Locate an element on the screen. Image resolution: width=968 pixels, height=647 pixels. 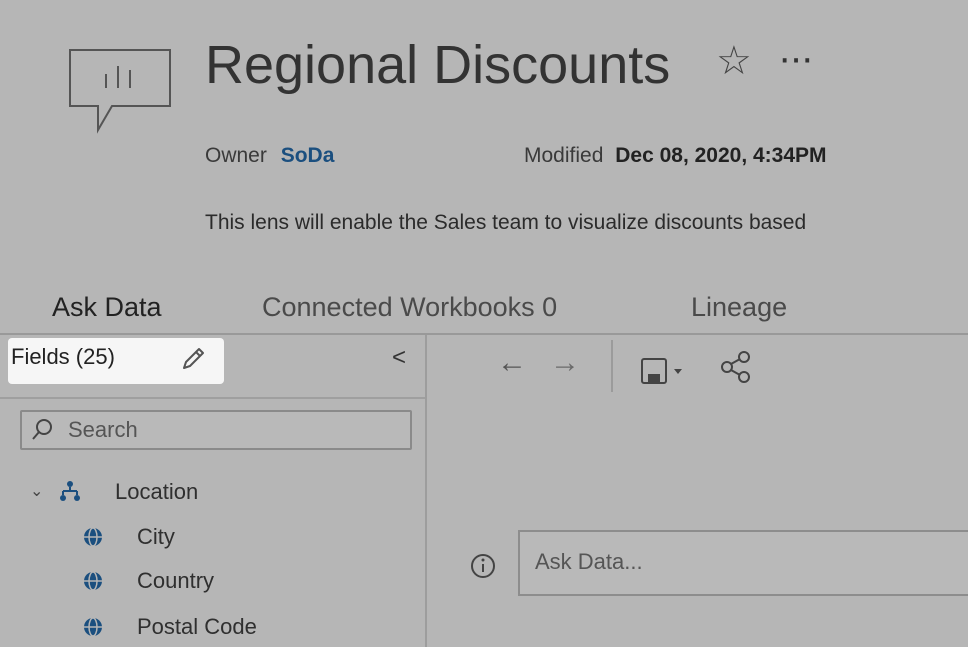
collapse-panel-button: < is located at coordinates (399, 358).